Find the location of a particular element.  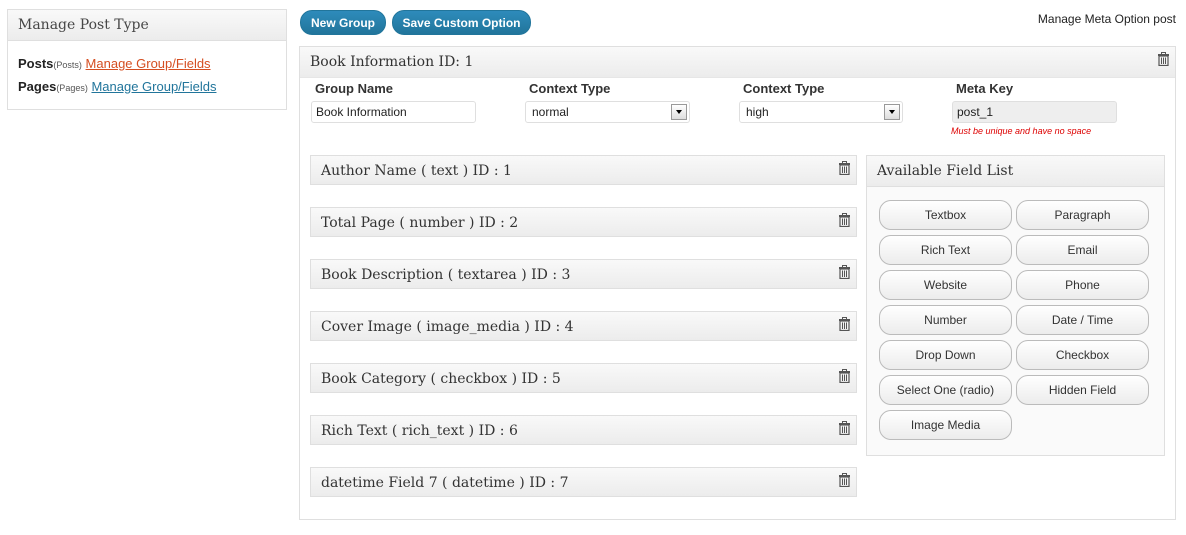

add-hidden-field-button: Hidden Field is located at coordinates (1082, 390).